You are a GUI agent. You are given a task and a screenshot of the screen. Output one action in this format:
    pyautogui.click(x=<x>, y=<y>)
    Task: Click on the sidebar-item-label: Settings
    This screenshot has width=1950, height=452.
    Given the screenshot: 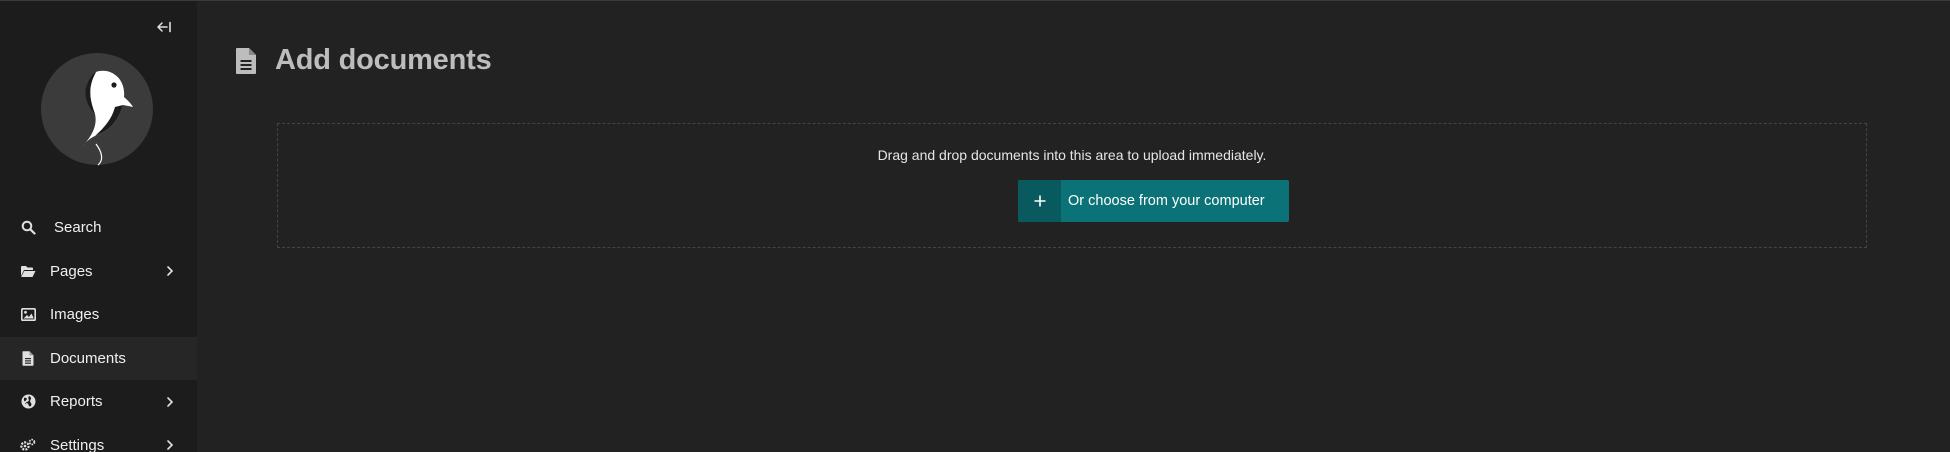 What is the action you would take?
    pyautogui.click(x=77, y=444)
    